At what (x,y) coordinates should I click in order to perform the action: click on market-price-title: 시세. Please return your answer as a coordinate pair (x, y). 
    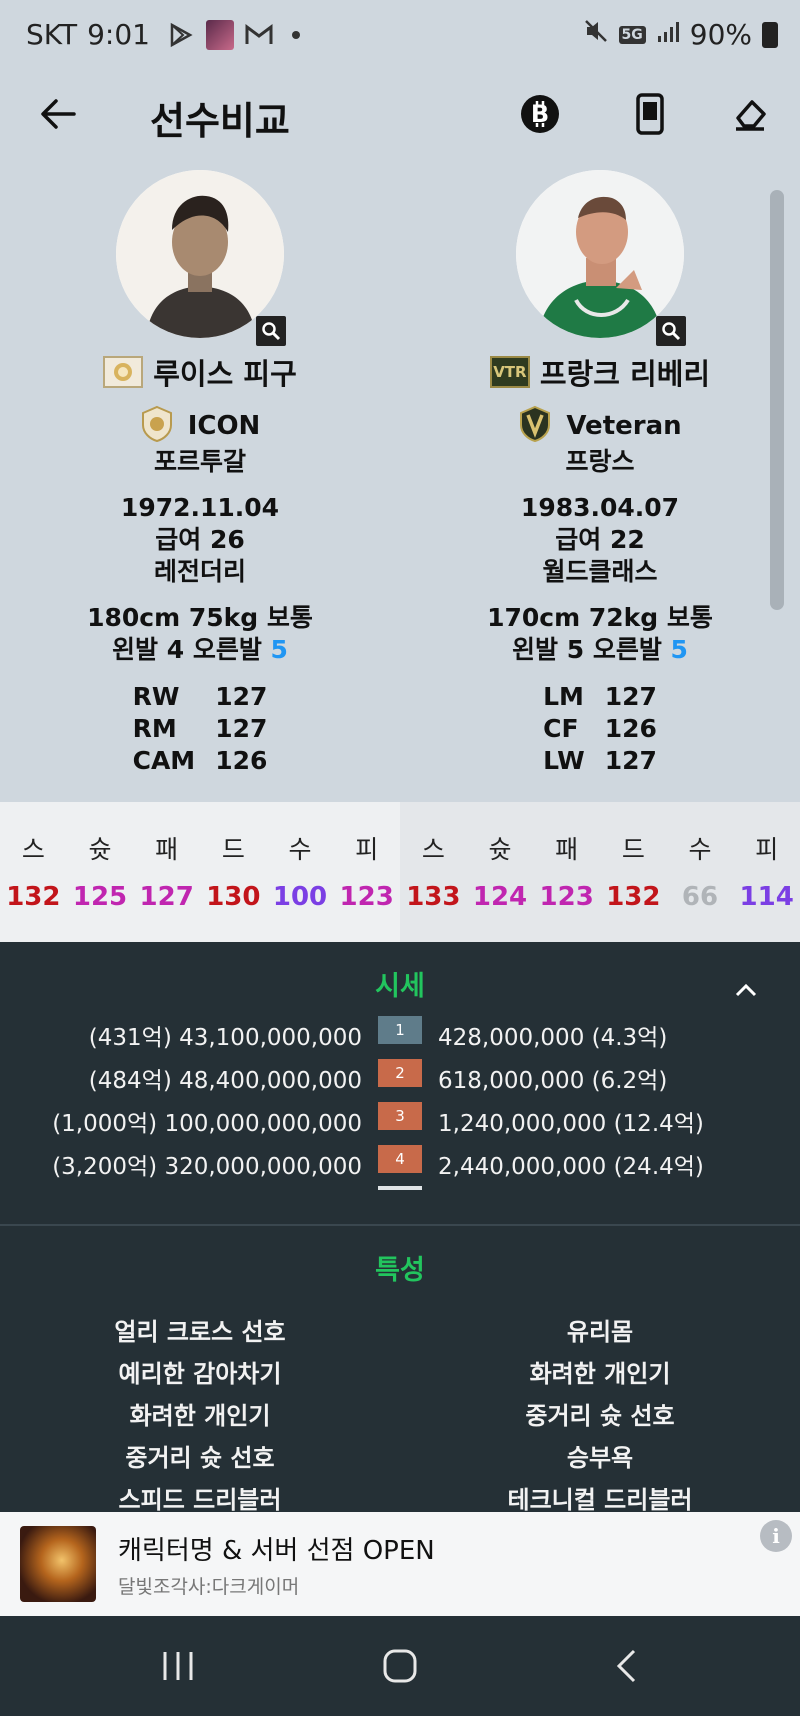
    Looking at the image, I should click on (400, 986).